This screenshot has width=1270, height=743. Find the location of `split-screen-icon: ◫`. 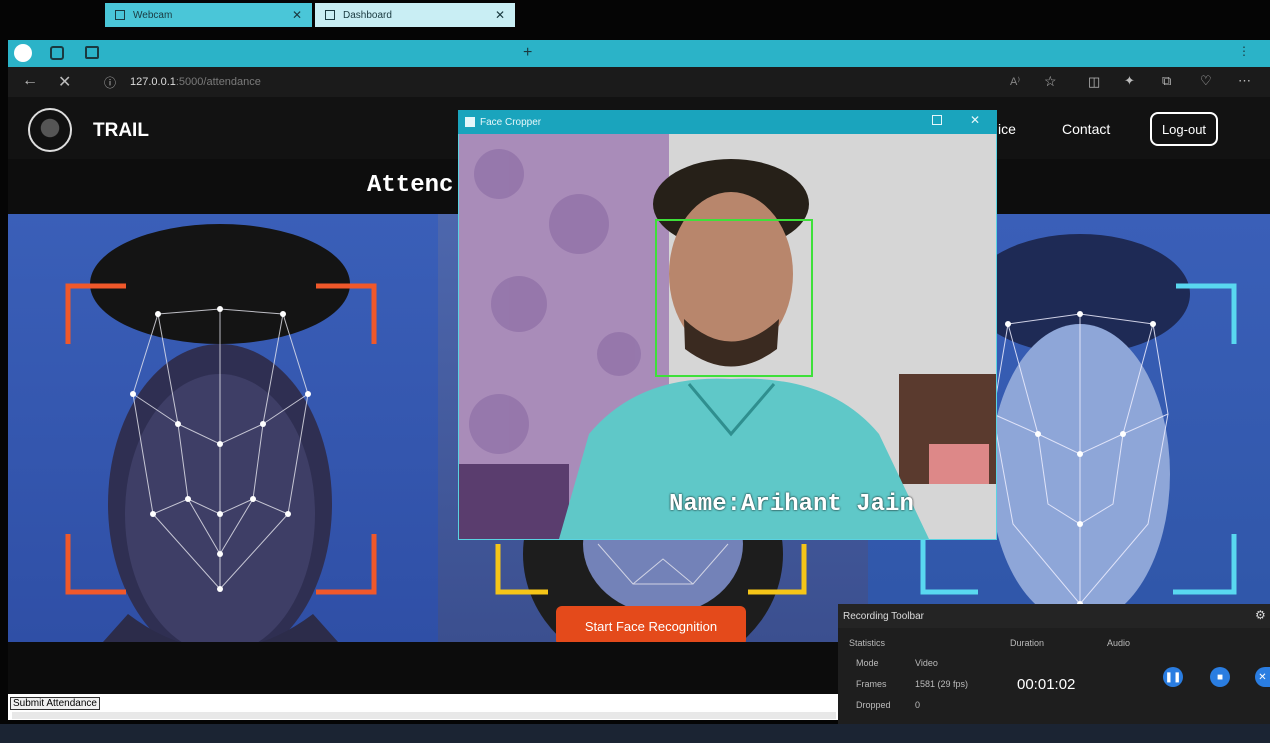

split-screen-icon: ◫ is located at coordinates (1094, 82).